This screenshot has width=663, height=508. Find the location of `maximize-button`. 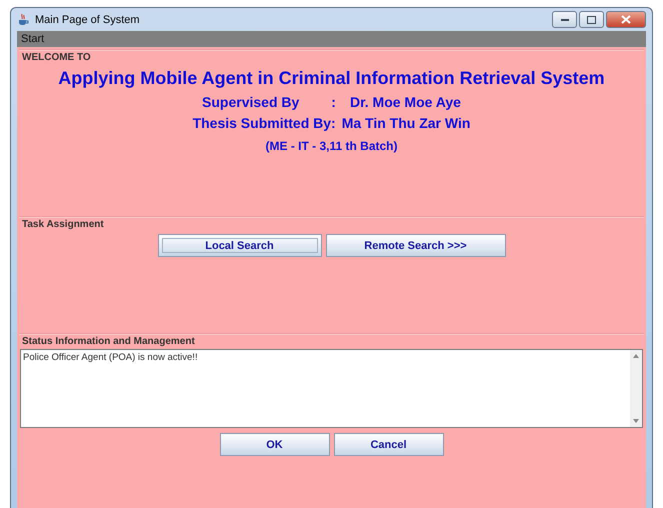

maximize-button is located at coordinates (591, 19).